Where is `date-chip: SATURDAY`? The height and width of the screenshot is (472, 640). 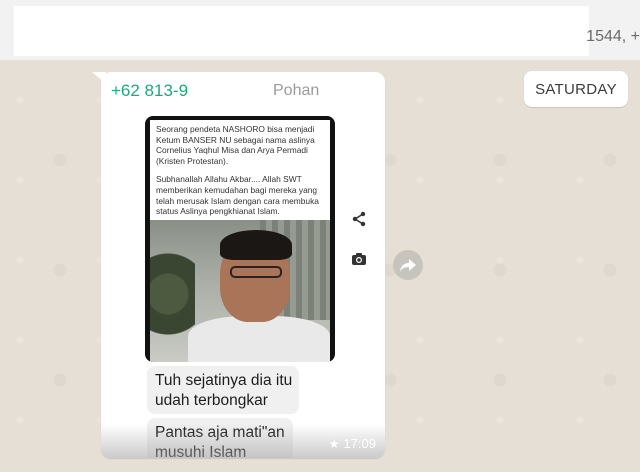 date-chip: SATURDAY is located at coordinates (576, 89).